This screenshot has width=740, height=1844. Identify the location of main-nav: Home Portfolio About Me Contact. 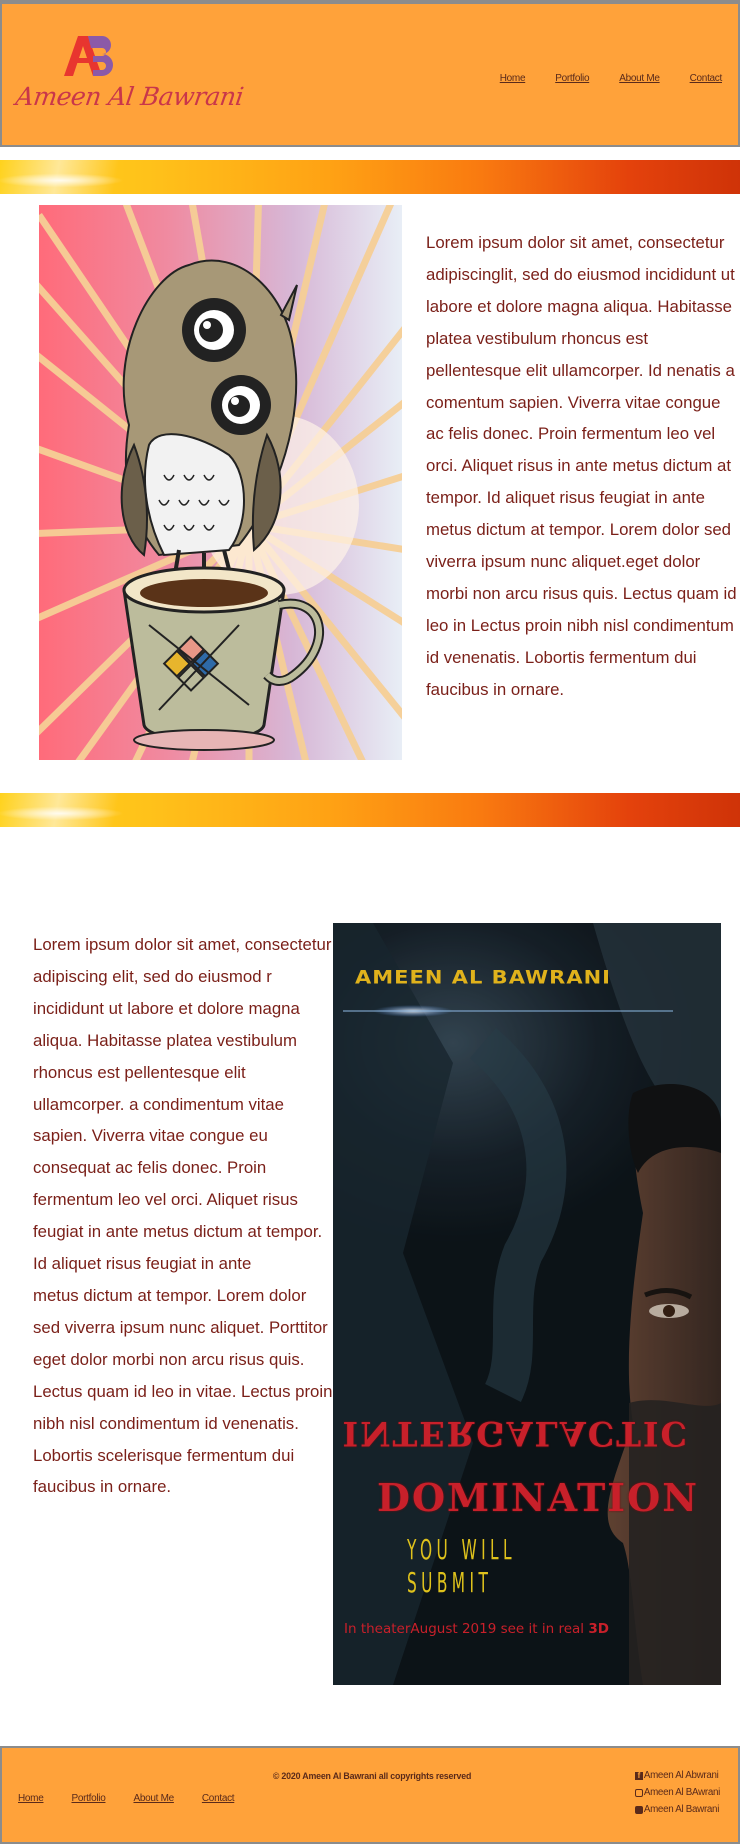
(611, 78).